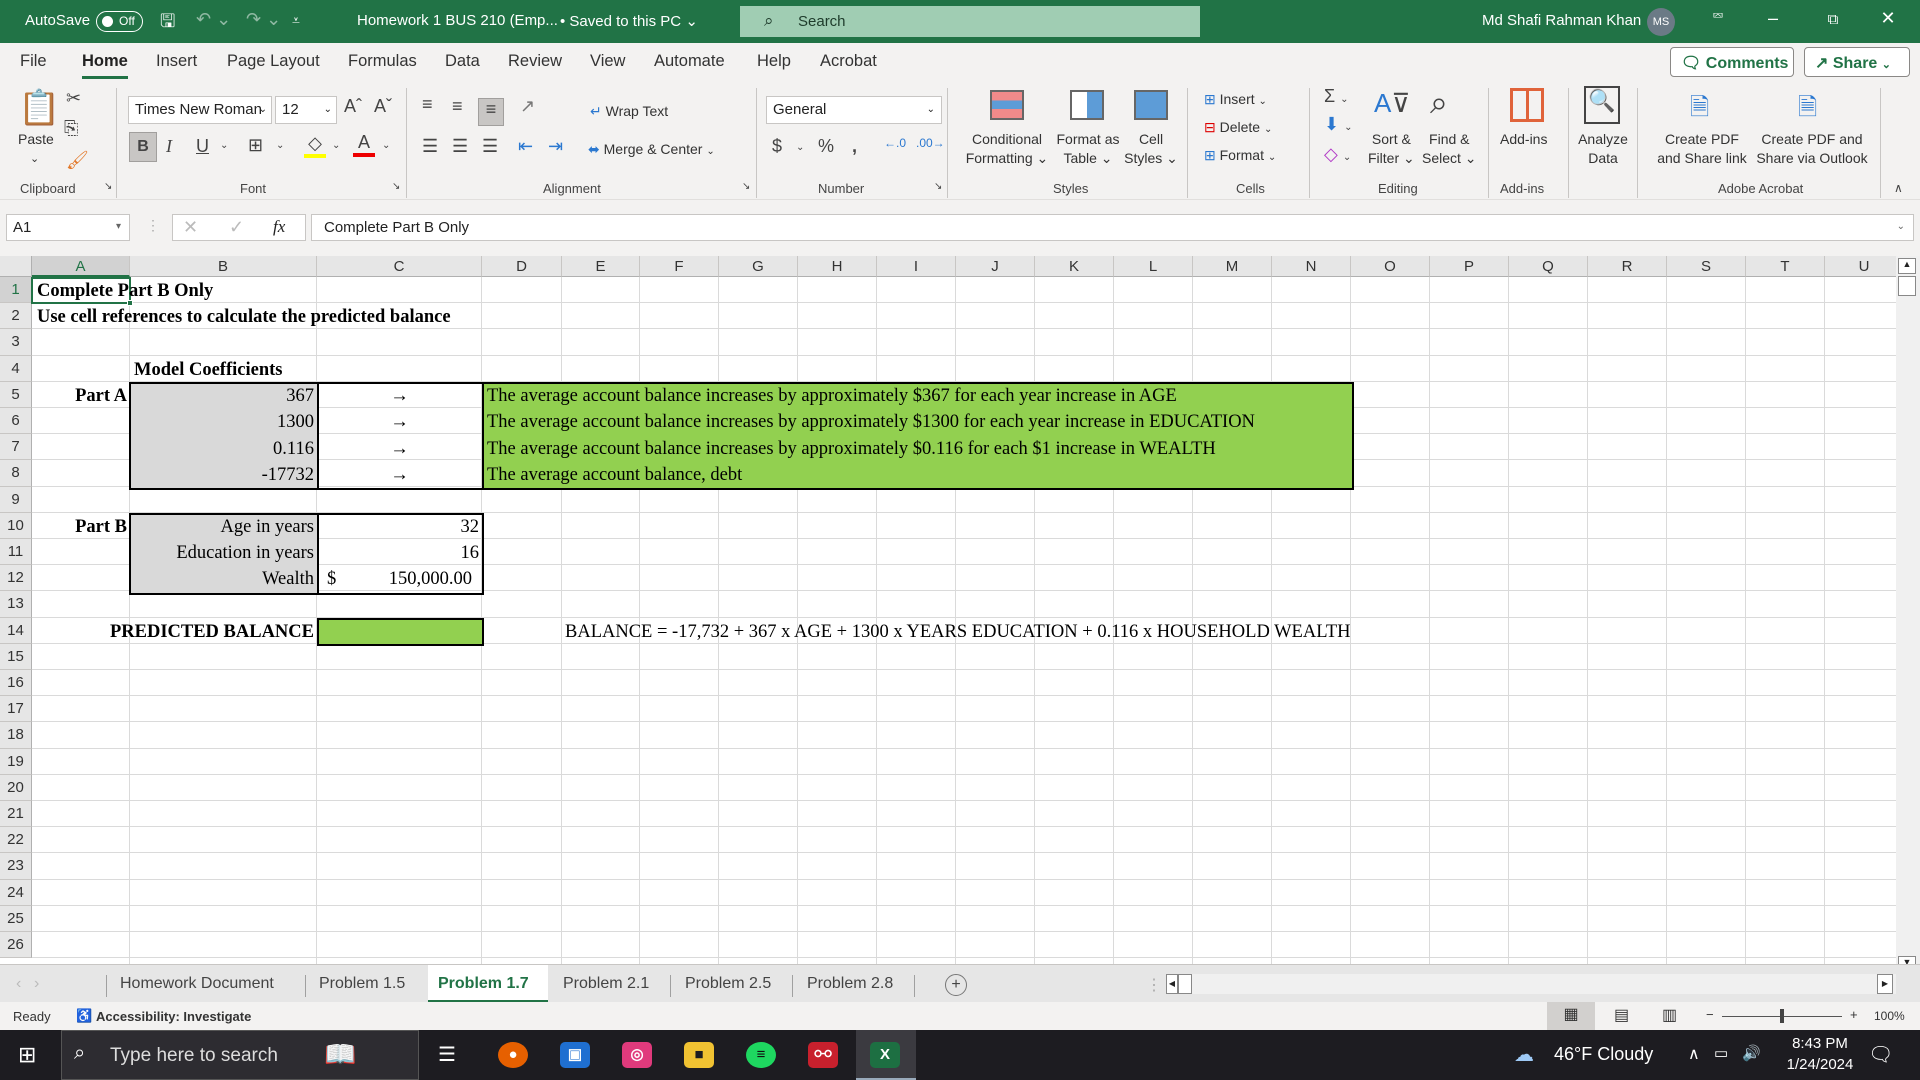  Describe the element at coordinates (1833, 19) in the screenshot. I see `restore-icon: ⧉` at that location.